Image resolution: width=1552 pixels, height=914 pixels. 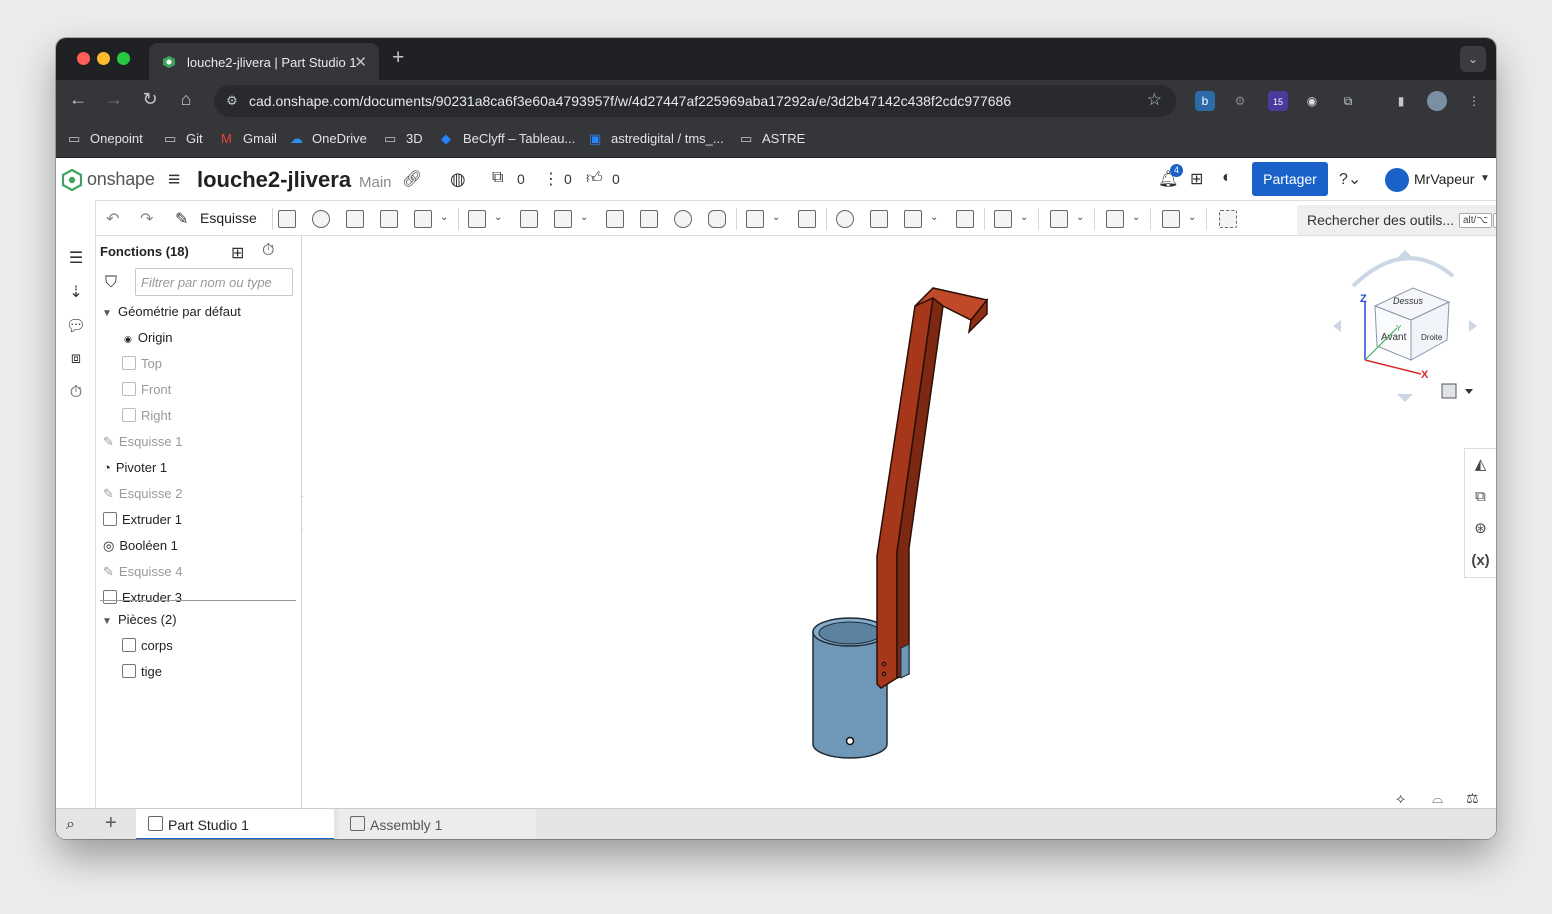 I want to click on like-icon: 👍︎, so click(x=594, y=178).